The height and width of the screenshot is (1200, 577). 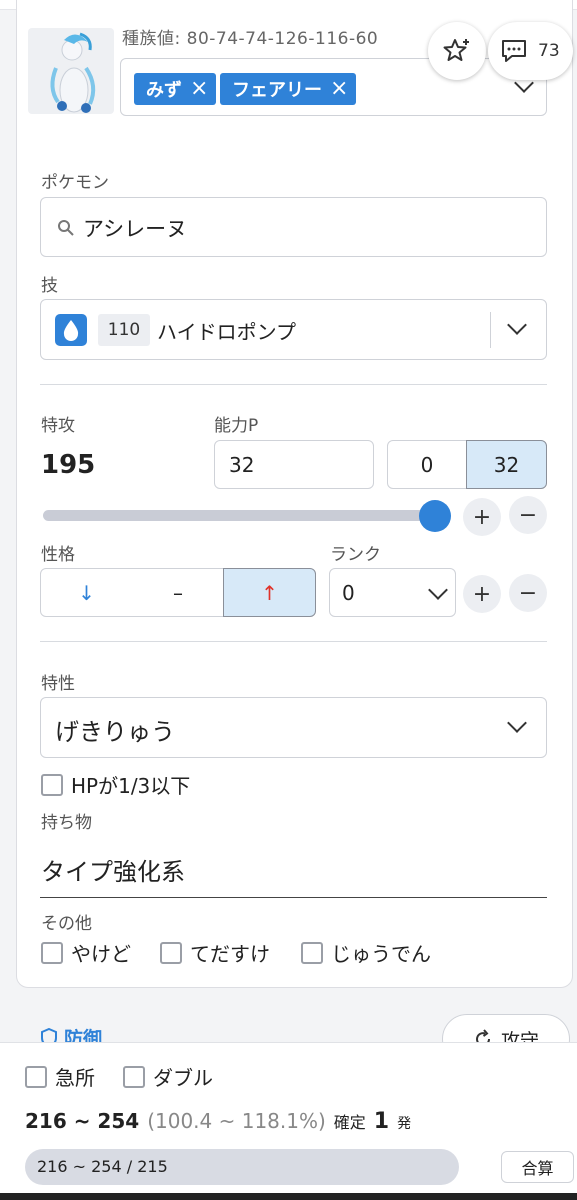 What do you see at coordinates (230, 954) in the screenshot?
I see `helping-hand-label: てだすけ` at bounding box center [230, 954].